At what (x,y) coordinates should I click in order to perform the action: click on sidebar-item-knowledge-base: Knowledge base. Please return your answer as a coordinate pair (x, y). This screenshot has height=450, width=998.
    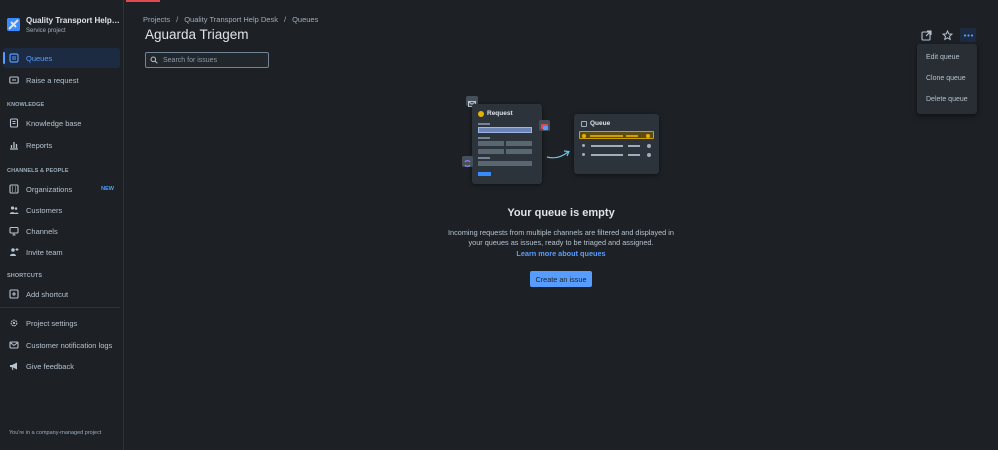
    Looking at the image, I should click on (61, 123).